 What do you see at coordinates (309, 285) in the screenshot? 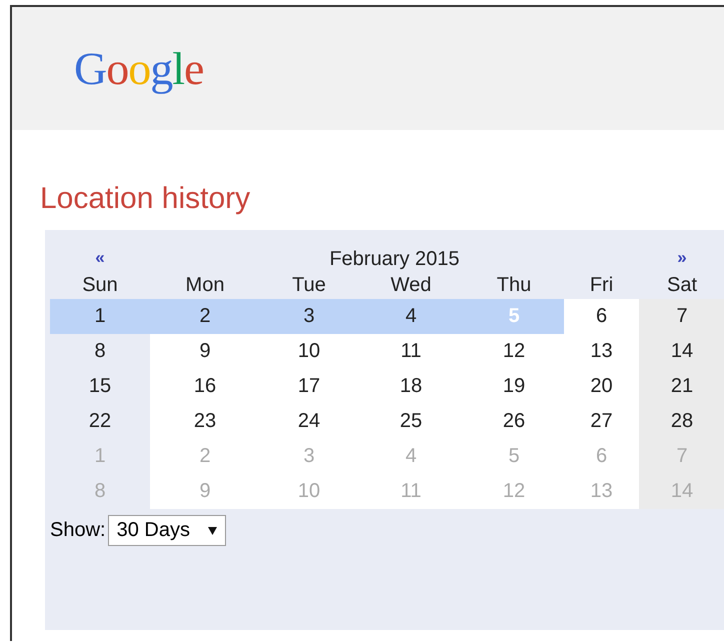
I see `weekday-label: Tue` at bounding box center [309, 285].